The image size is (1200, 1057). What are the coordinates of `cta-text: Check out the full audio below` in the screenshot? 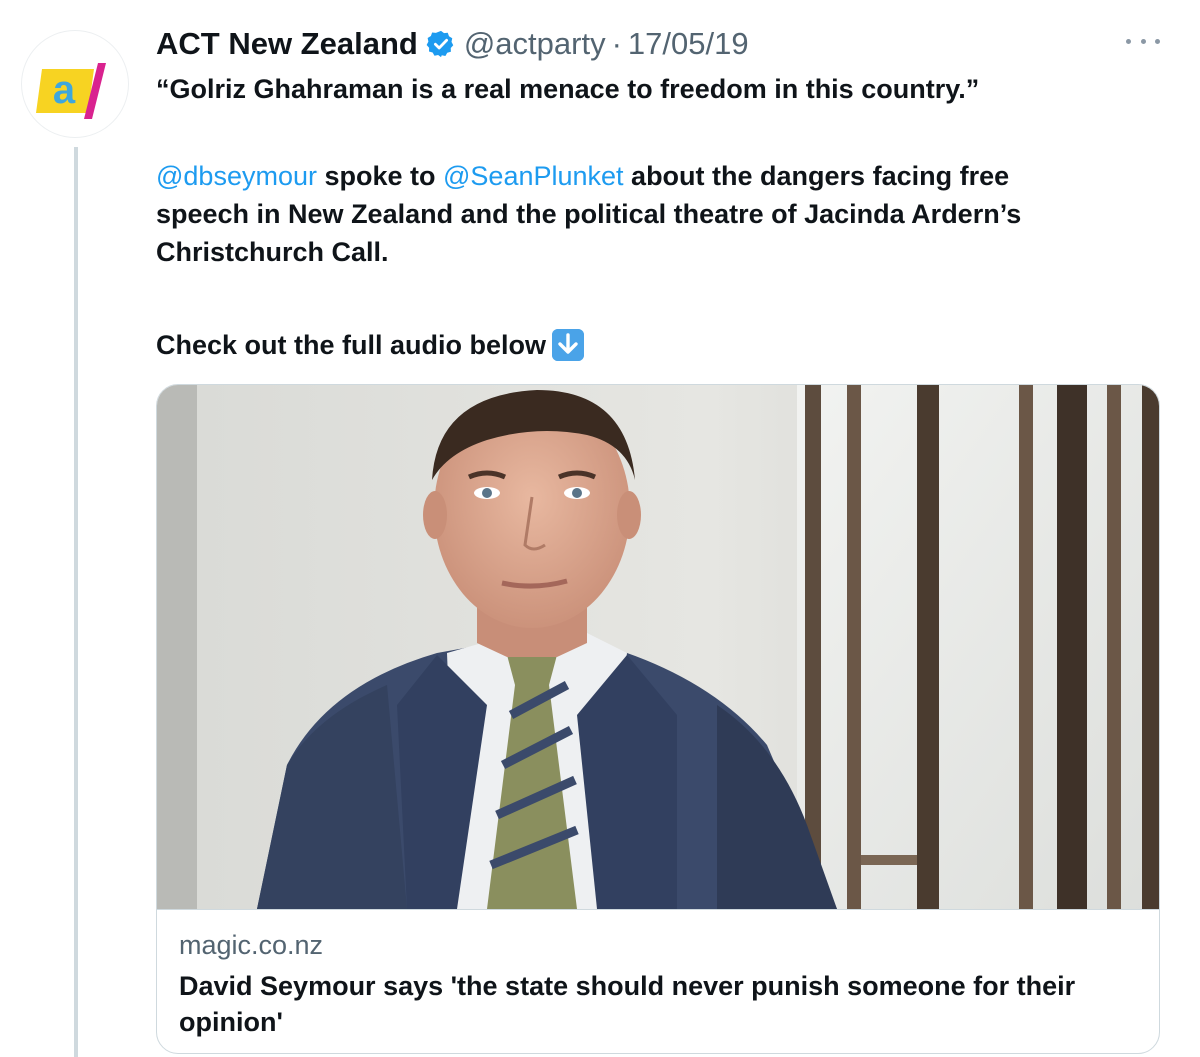 It's located at (351, 345).